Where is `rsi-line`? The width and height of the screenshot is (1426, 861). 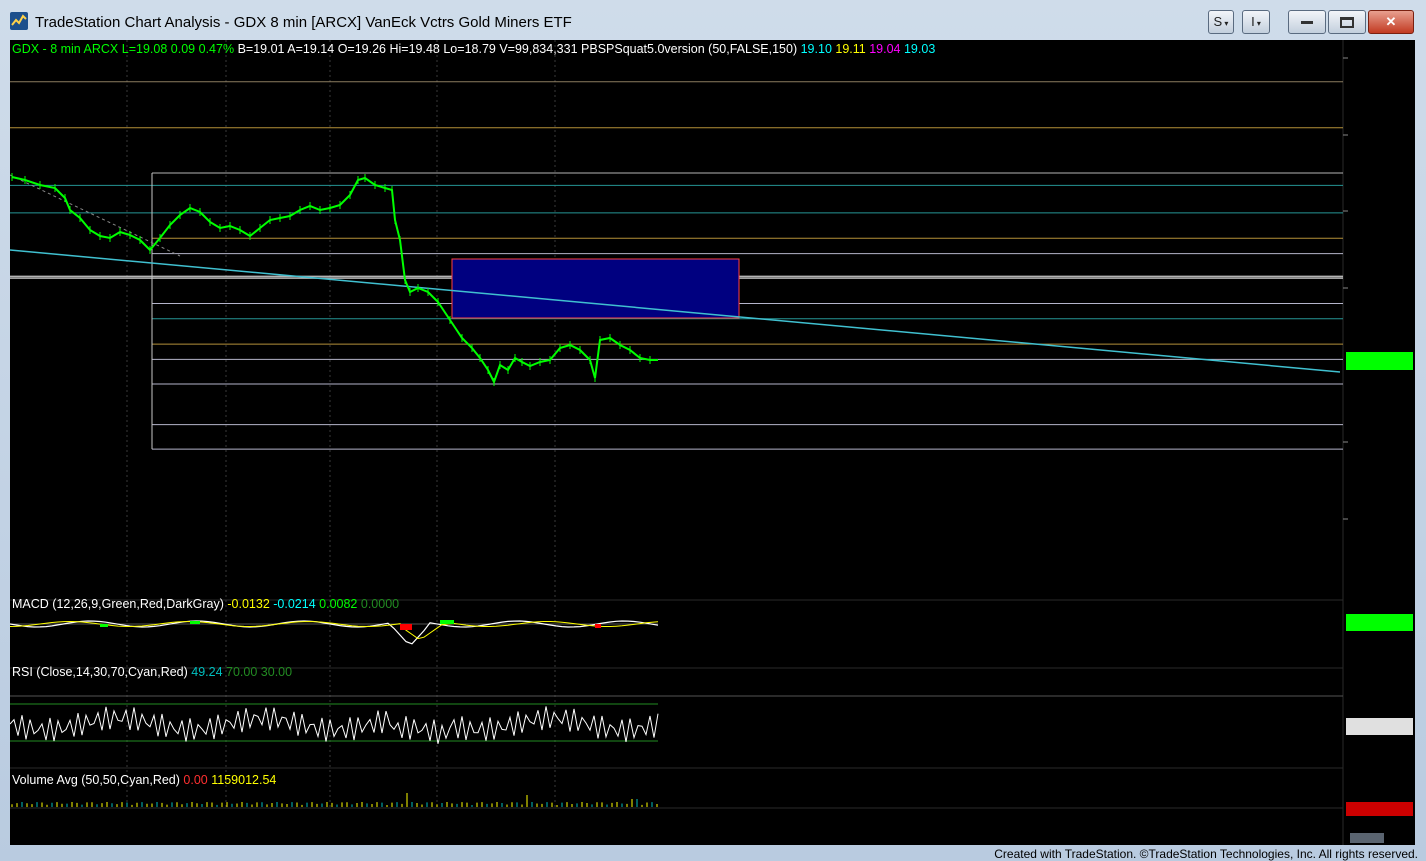
rsi-line is located at coordinates (334, 725).